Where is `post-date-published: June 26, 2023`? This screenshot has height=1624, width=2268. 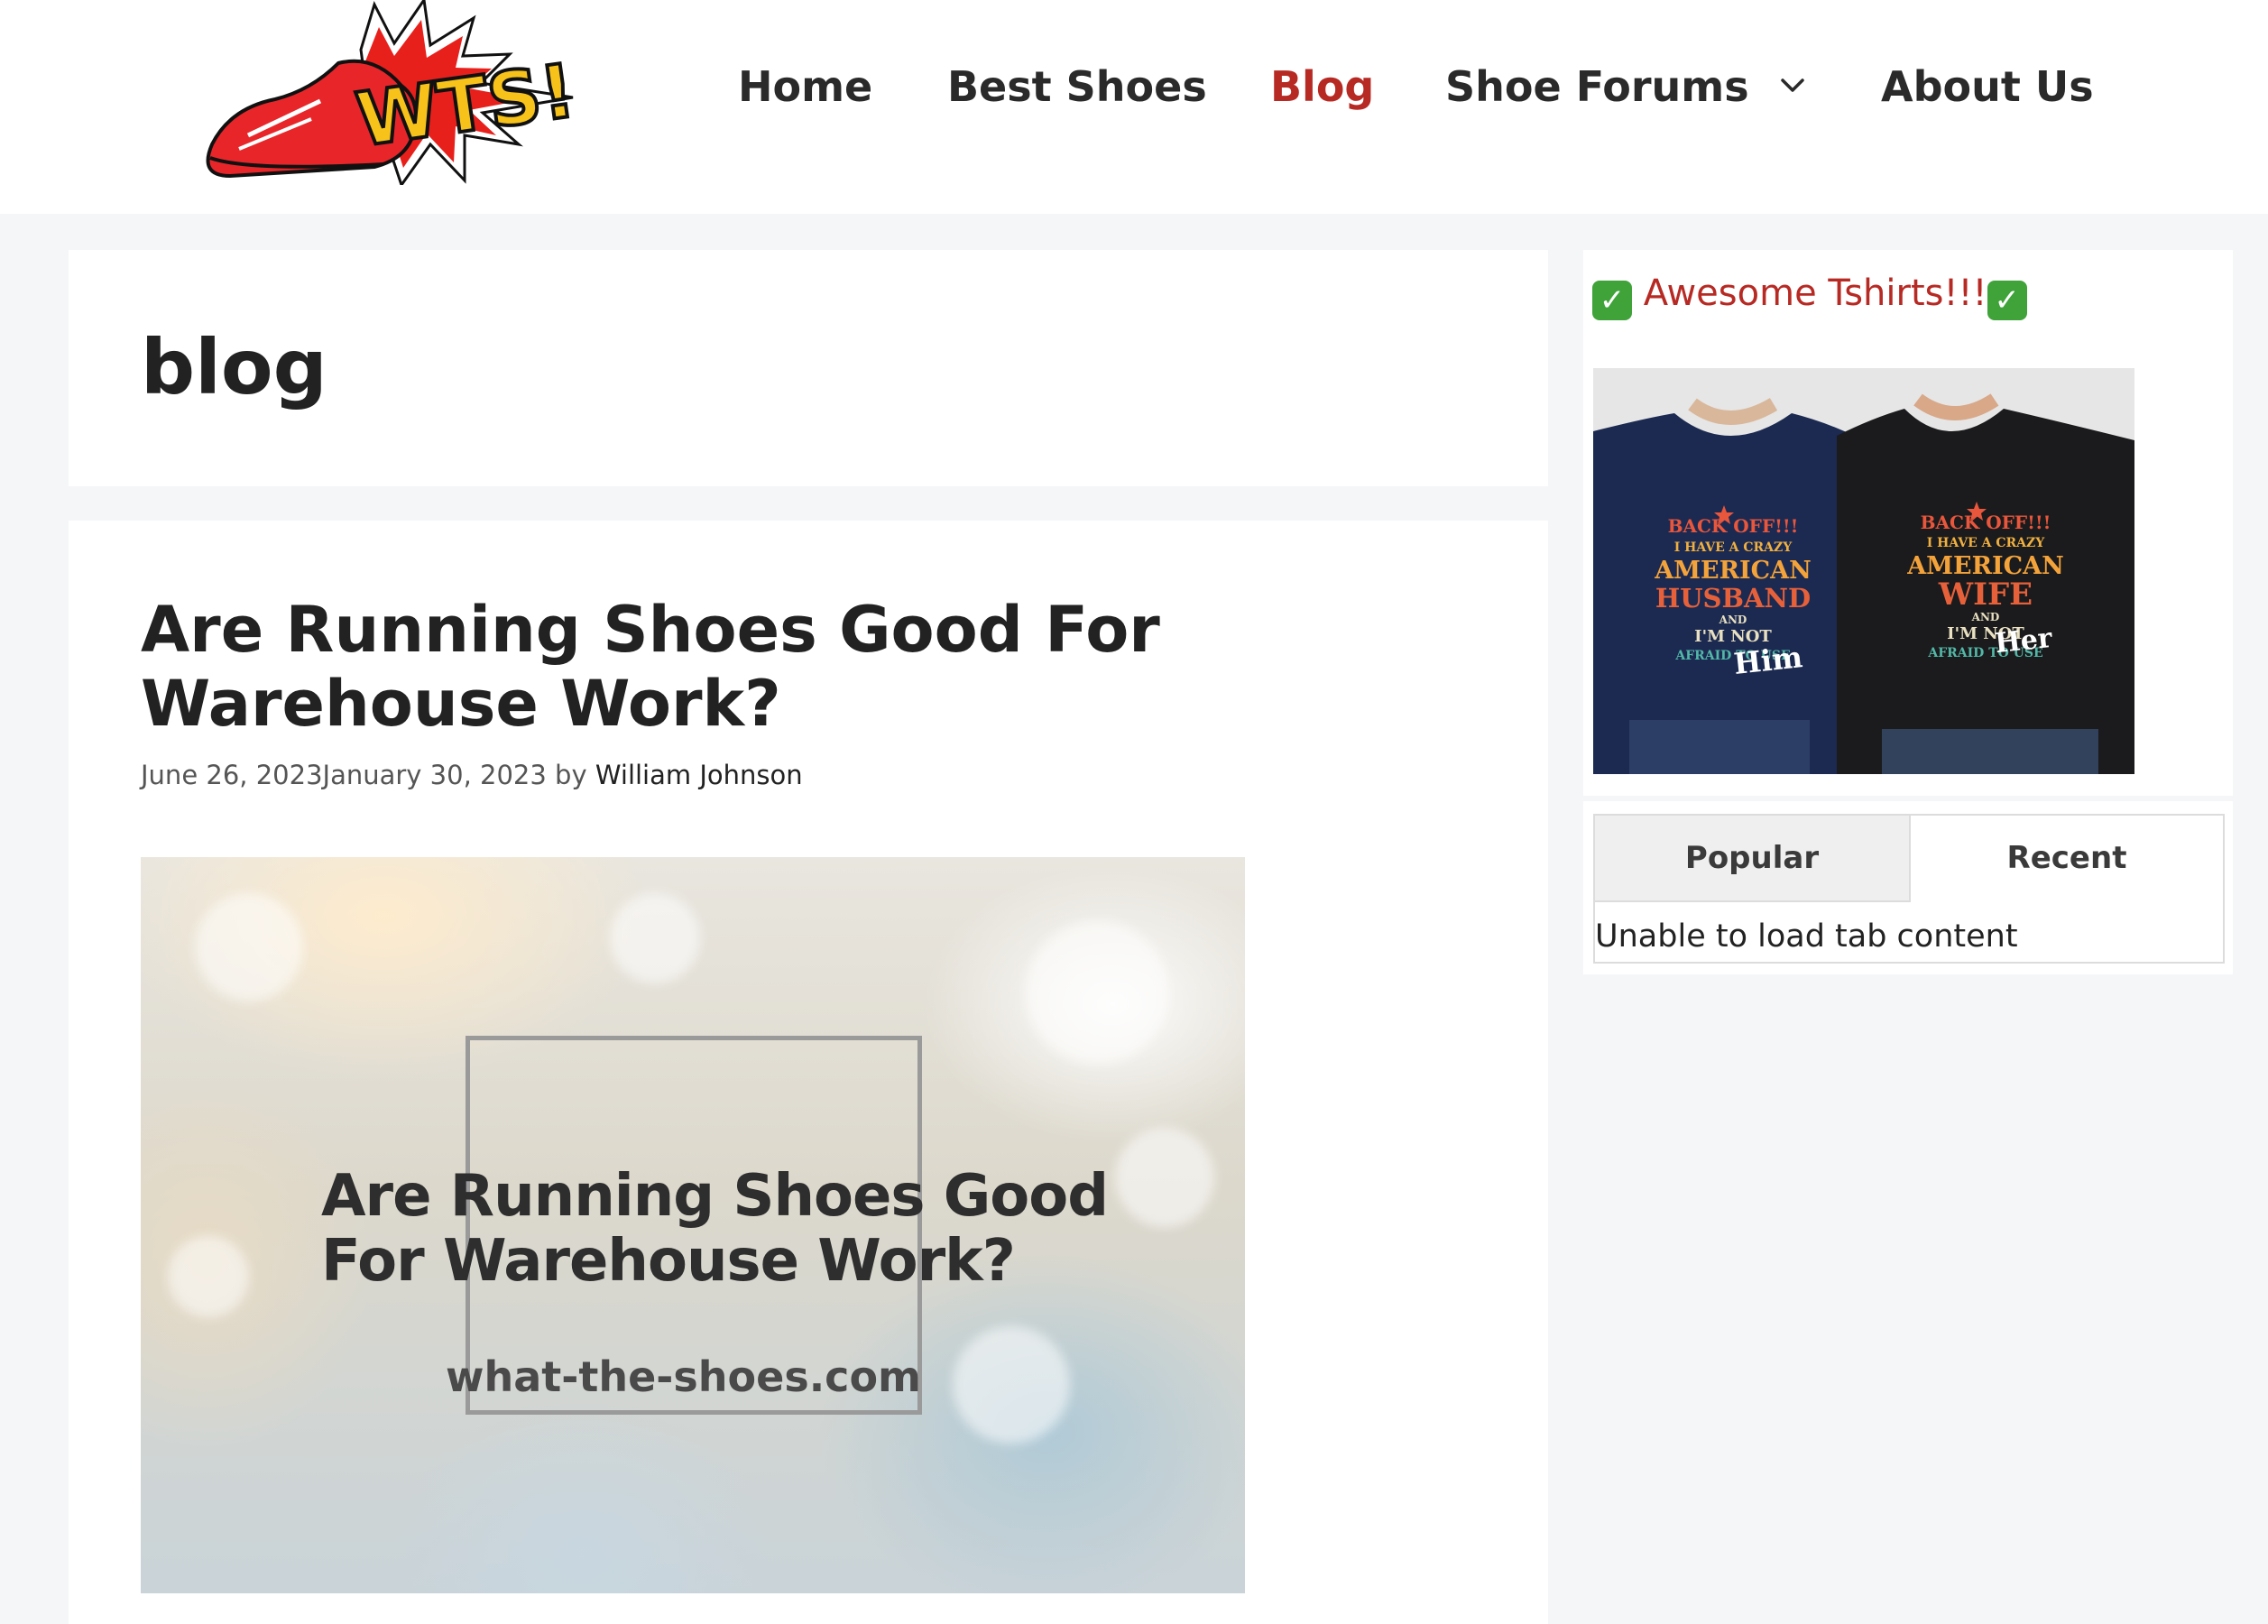
post-date-published: June 26, 2023 is located at coordinates (232, 775).